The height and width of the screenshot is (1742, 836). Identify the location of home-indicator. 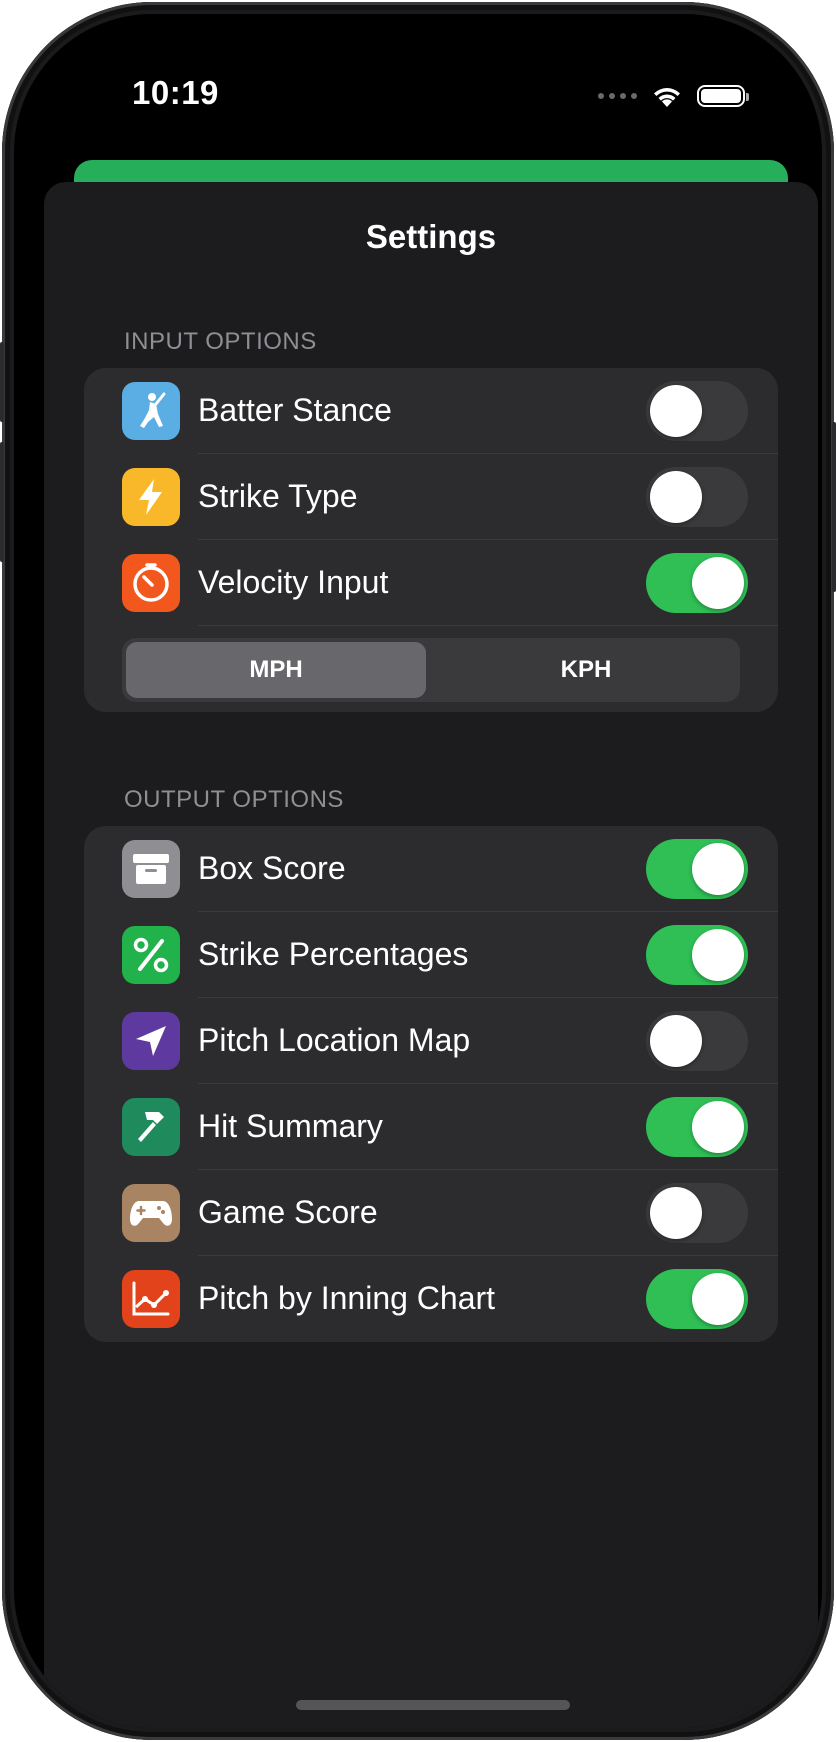
(433, 1705).